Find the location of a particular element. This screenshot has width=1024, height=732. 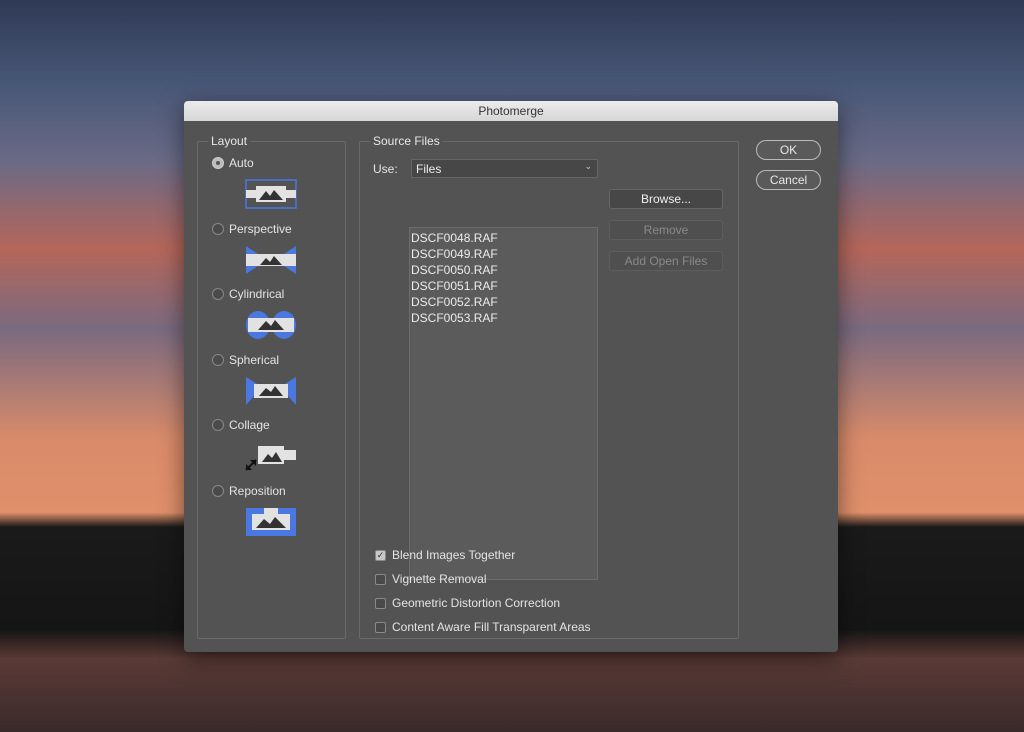

option-checkbox-row: ✓ Blend Images Together is located at coordinates (445, 555).